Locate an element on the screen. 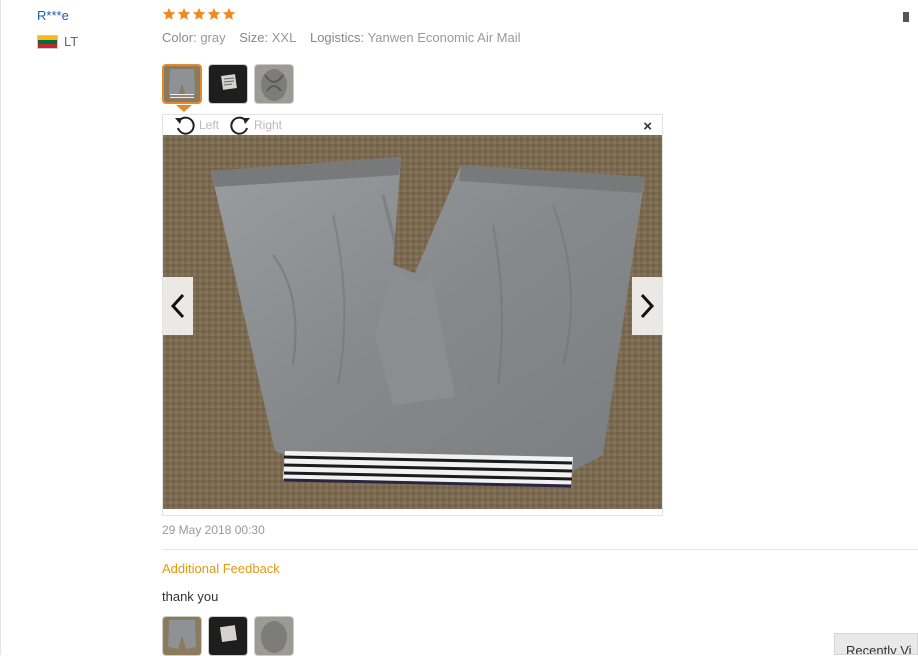 This screenshot has width=918, height=656. rotate-left-label: Left is located at coordinates (209, 125).